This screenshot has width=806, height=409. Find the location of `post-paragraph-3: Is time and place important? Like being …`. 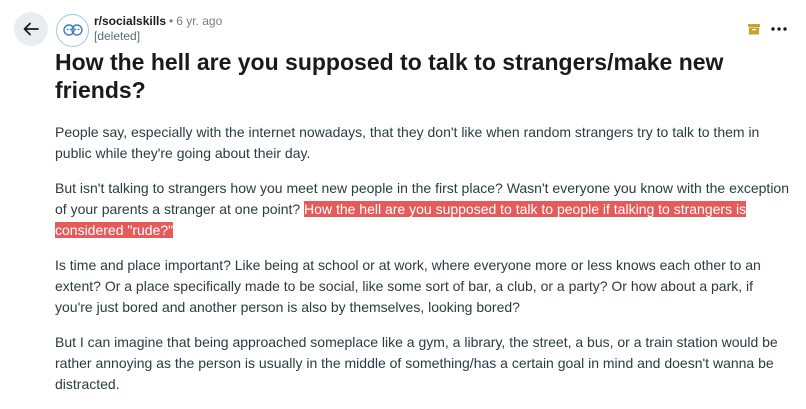

post-paragraph-3: Is time and place important? Like being … is located at coordinates (408, 286).